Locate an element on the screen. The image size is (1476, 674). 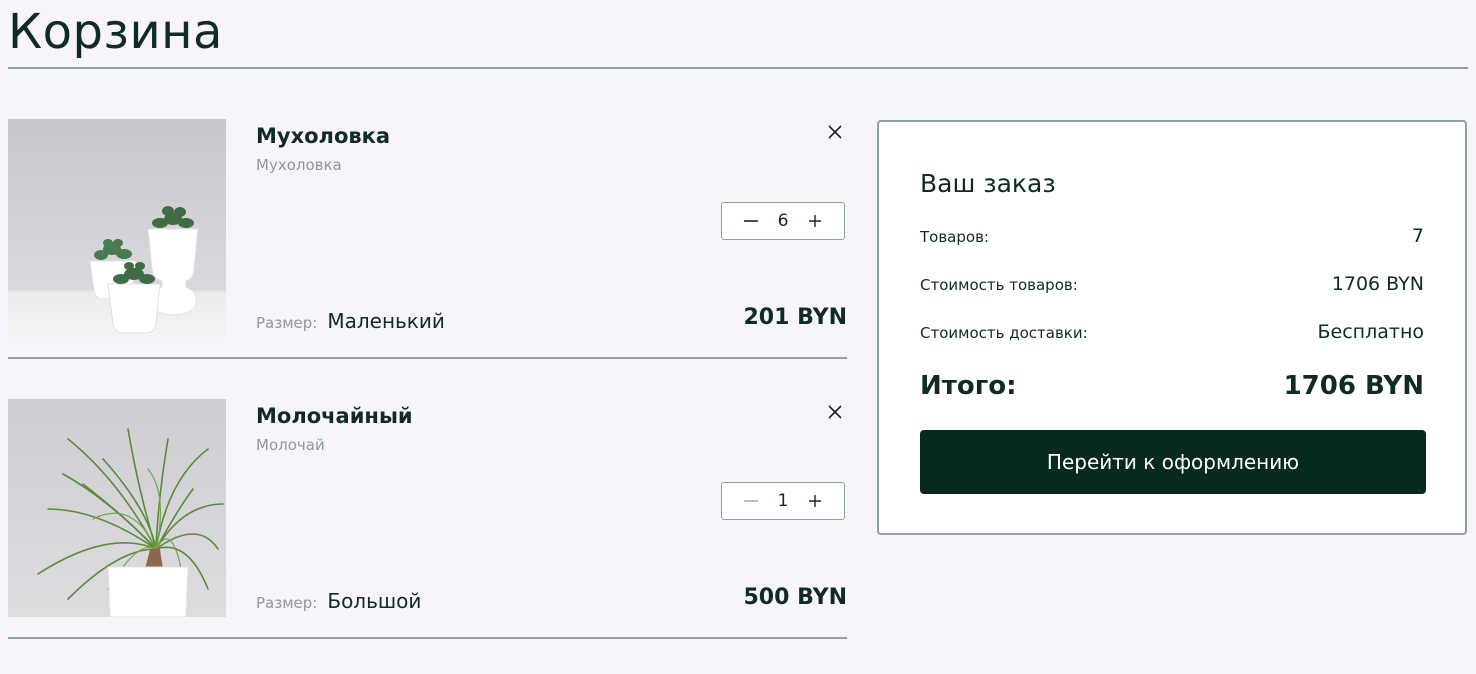
size-row: Размер: Маленький is located at coordinates (350, 321).